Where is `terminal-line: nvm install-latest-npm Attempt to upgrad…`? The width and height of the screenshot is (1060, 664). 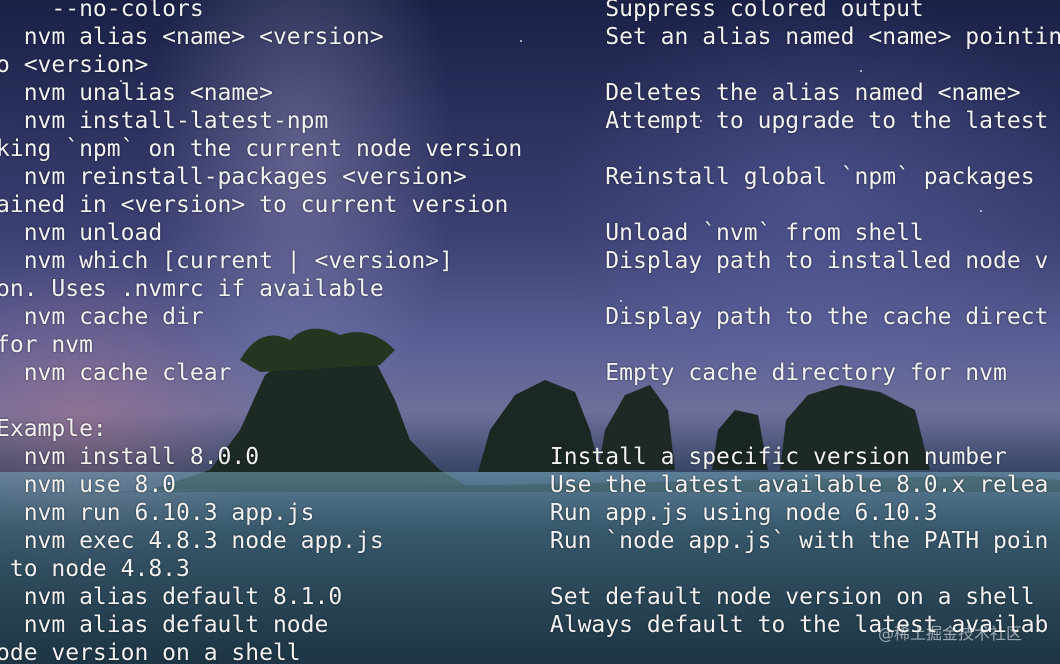 terminal-line: nvm install-latest-npm Attempt to upgrad… is located at coordinates (524, 121).